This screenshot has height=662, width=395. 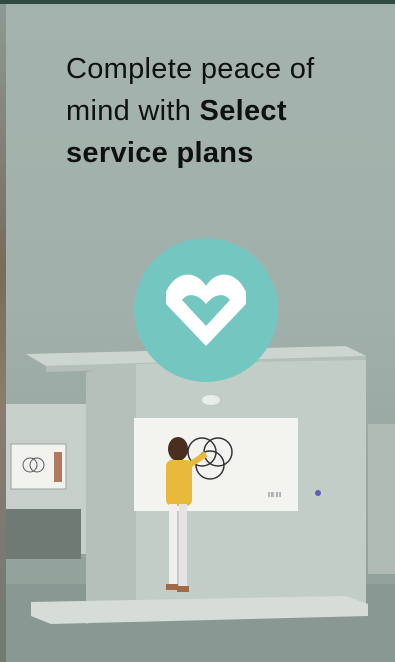 What do you see at coordinates (274, 495) in the screenshot?
I see `whiteboard-label: ||||| ||||` at bounding box center [274, 495].